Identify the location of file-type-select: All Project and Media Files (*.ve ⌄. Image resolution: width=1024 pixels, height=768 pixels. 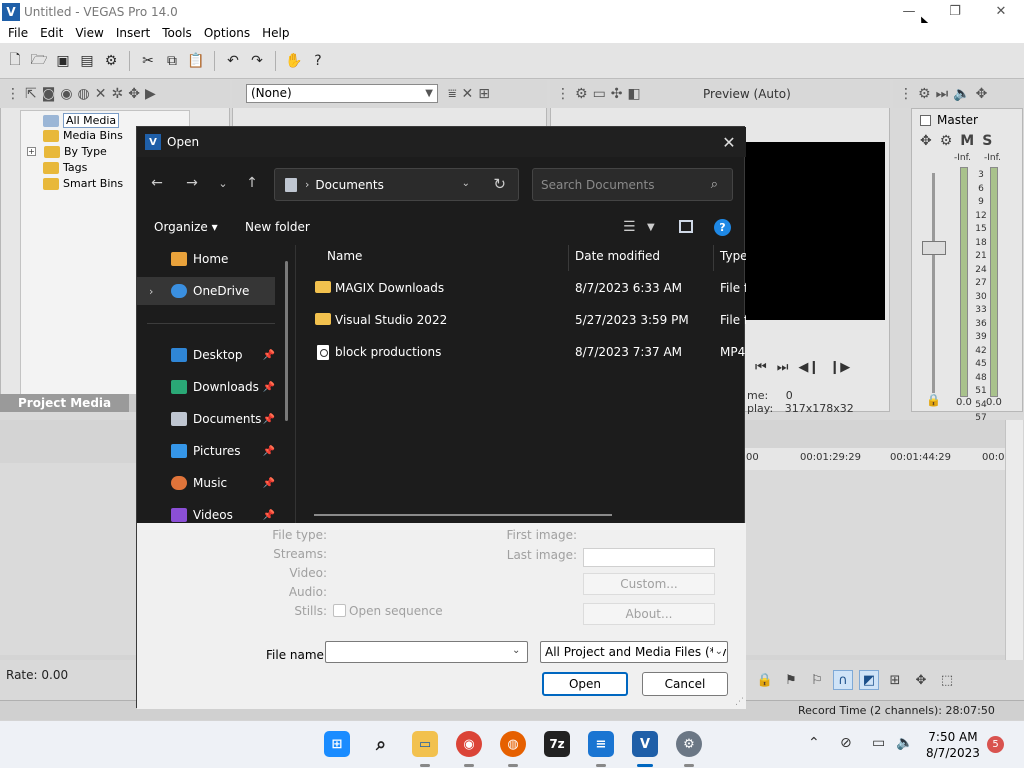
(634, 652).